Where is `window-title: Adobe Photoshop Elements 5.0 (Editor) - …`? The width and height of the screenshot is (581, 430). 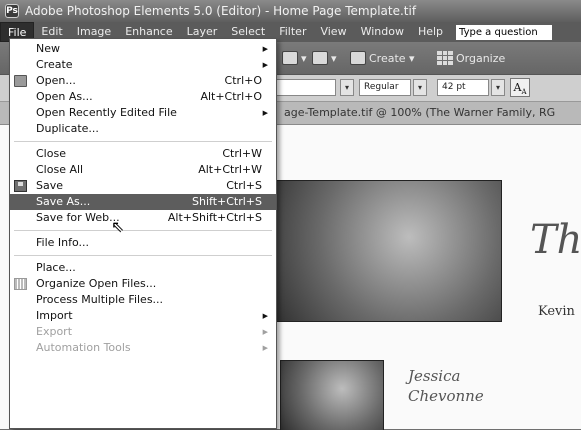 window-title: Adobe Photoshop Elements 5.0 (Editor) - … is located at coordinates (221, 11).